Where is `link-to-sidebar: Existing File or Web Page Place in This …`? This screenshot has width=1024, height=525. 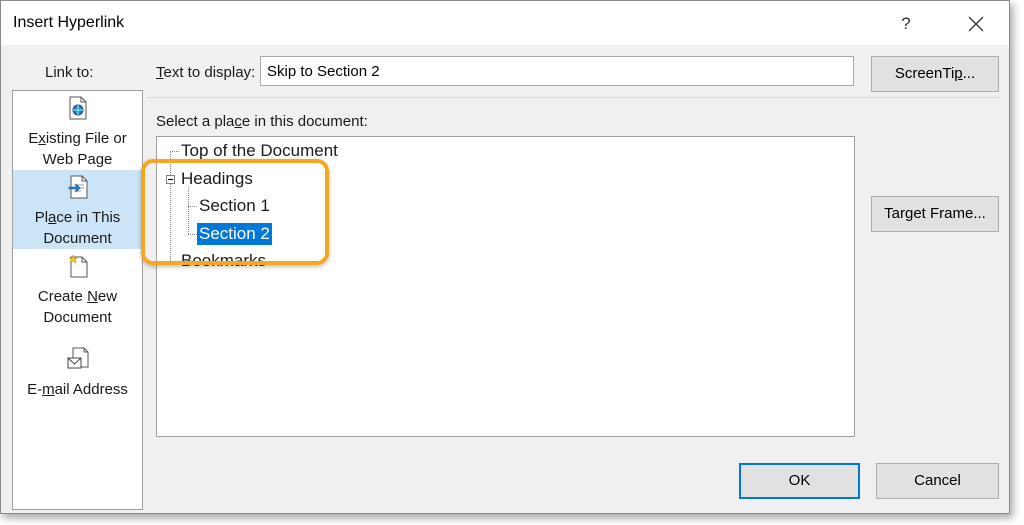
link-to-sidebar: Existing File or Web Page Place in This … is located at coordinates (77, 300).